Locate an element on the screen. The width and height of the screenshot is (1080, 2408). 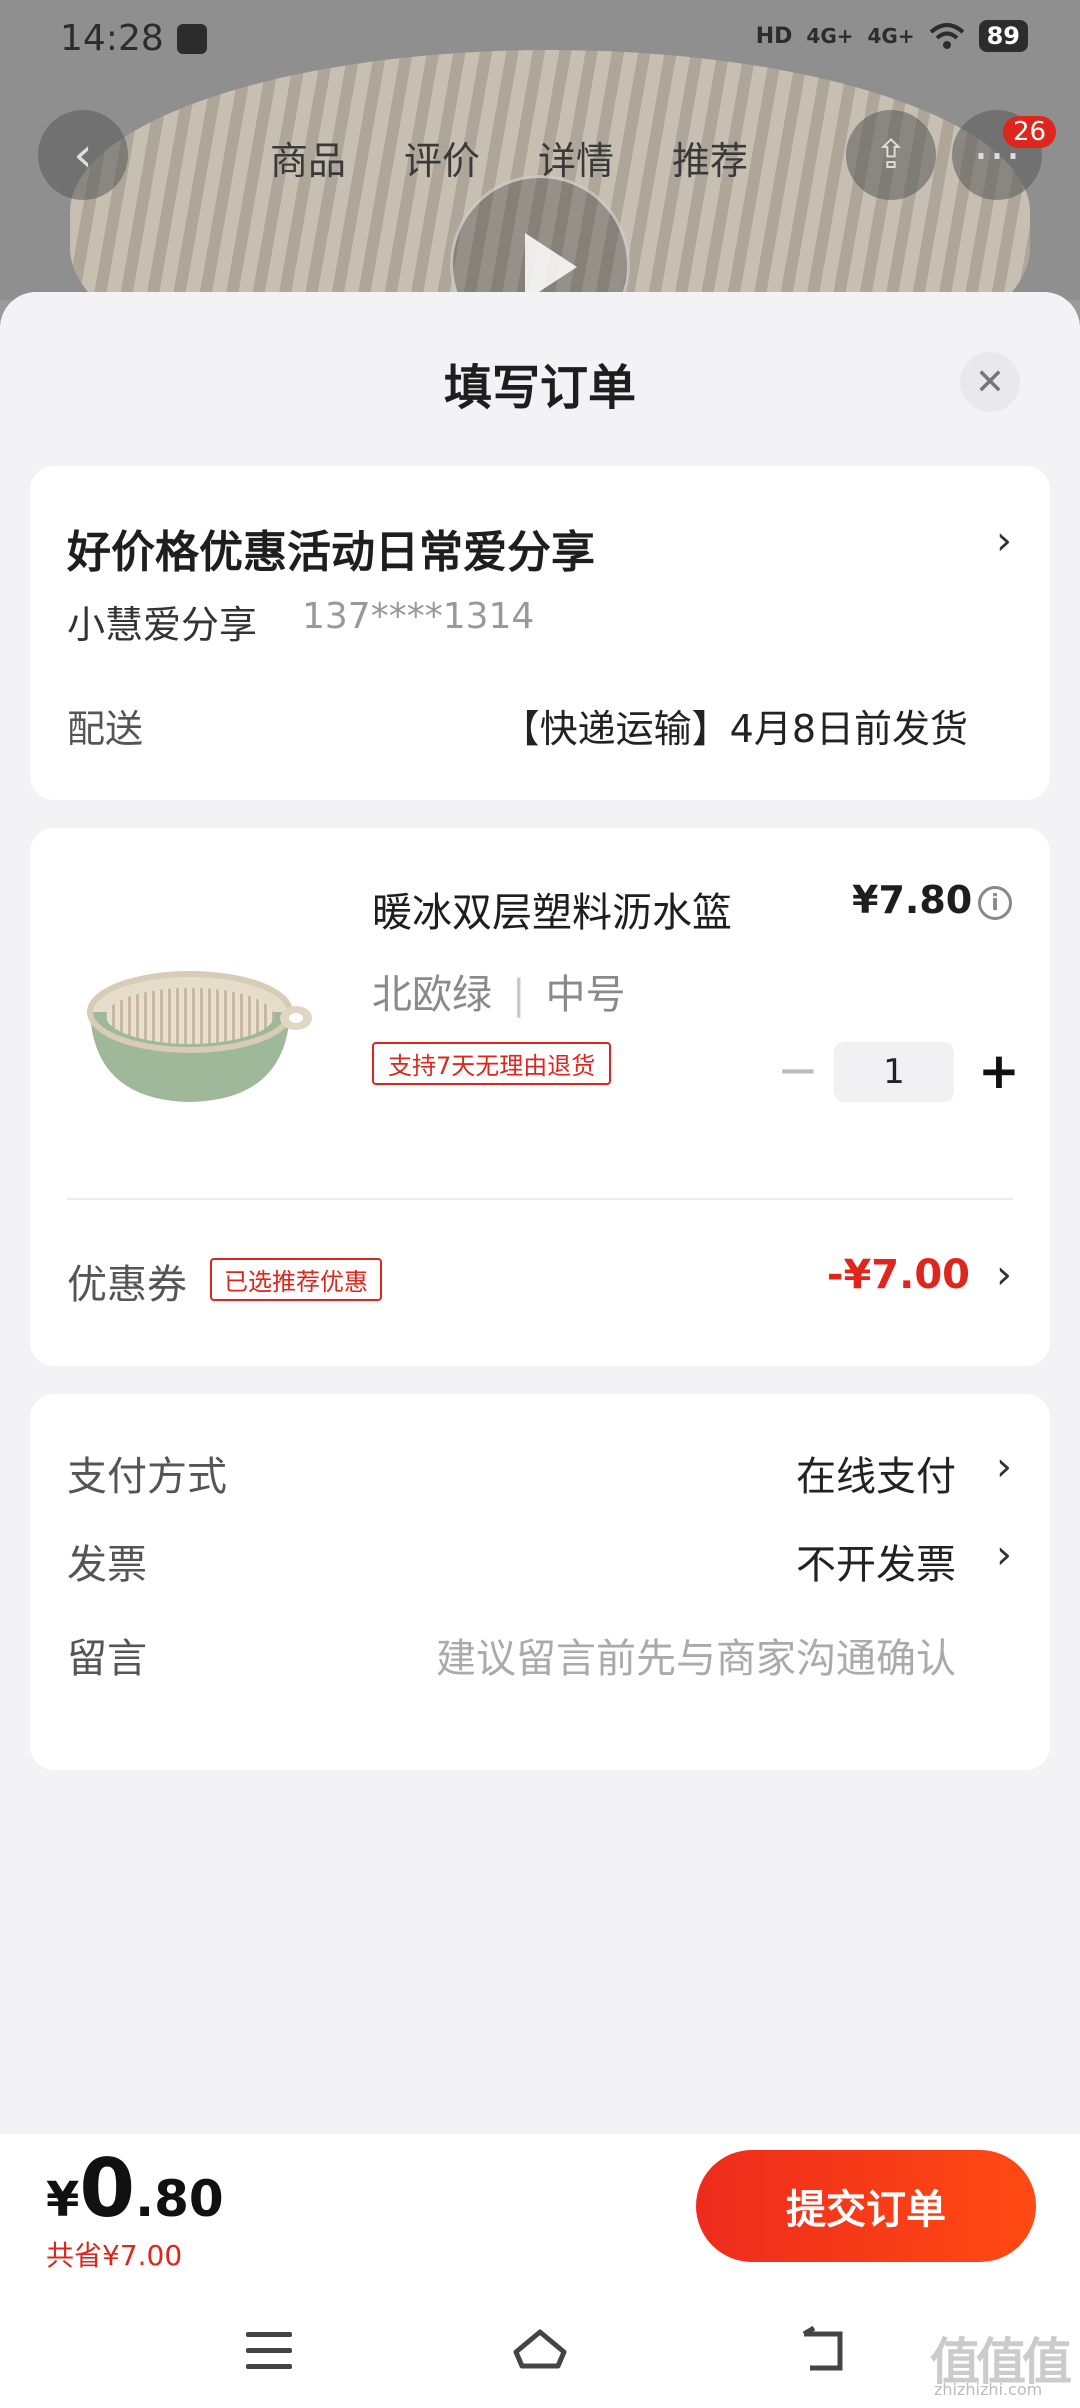
signal-icon: 4G+ is located at coordinates (830, 36).